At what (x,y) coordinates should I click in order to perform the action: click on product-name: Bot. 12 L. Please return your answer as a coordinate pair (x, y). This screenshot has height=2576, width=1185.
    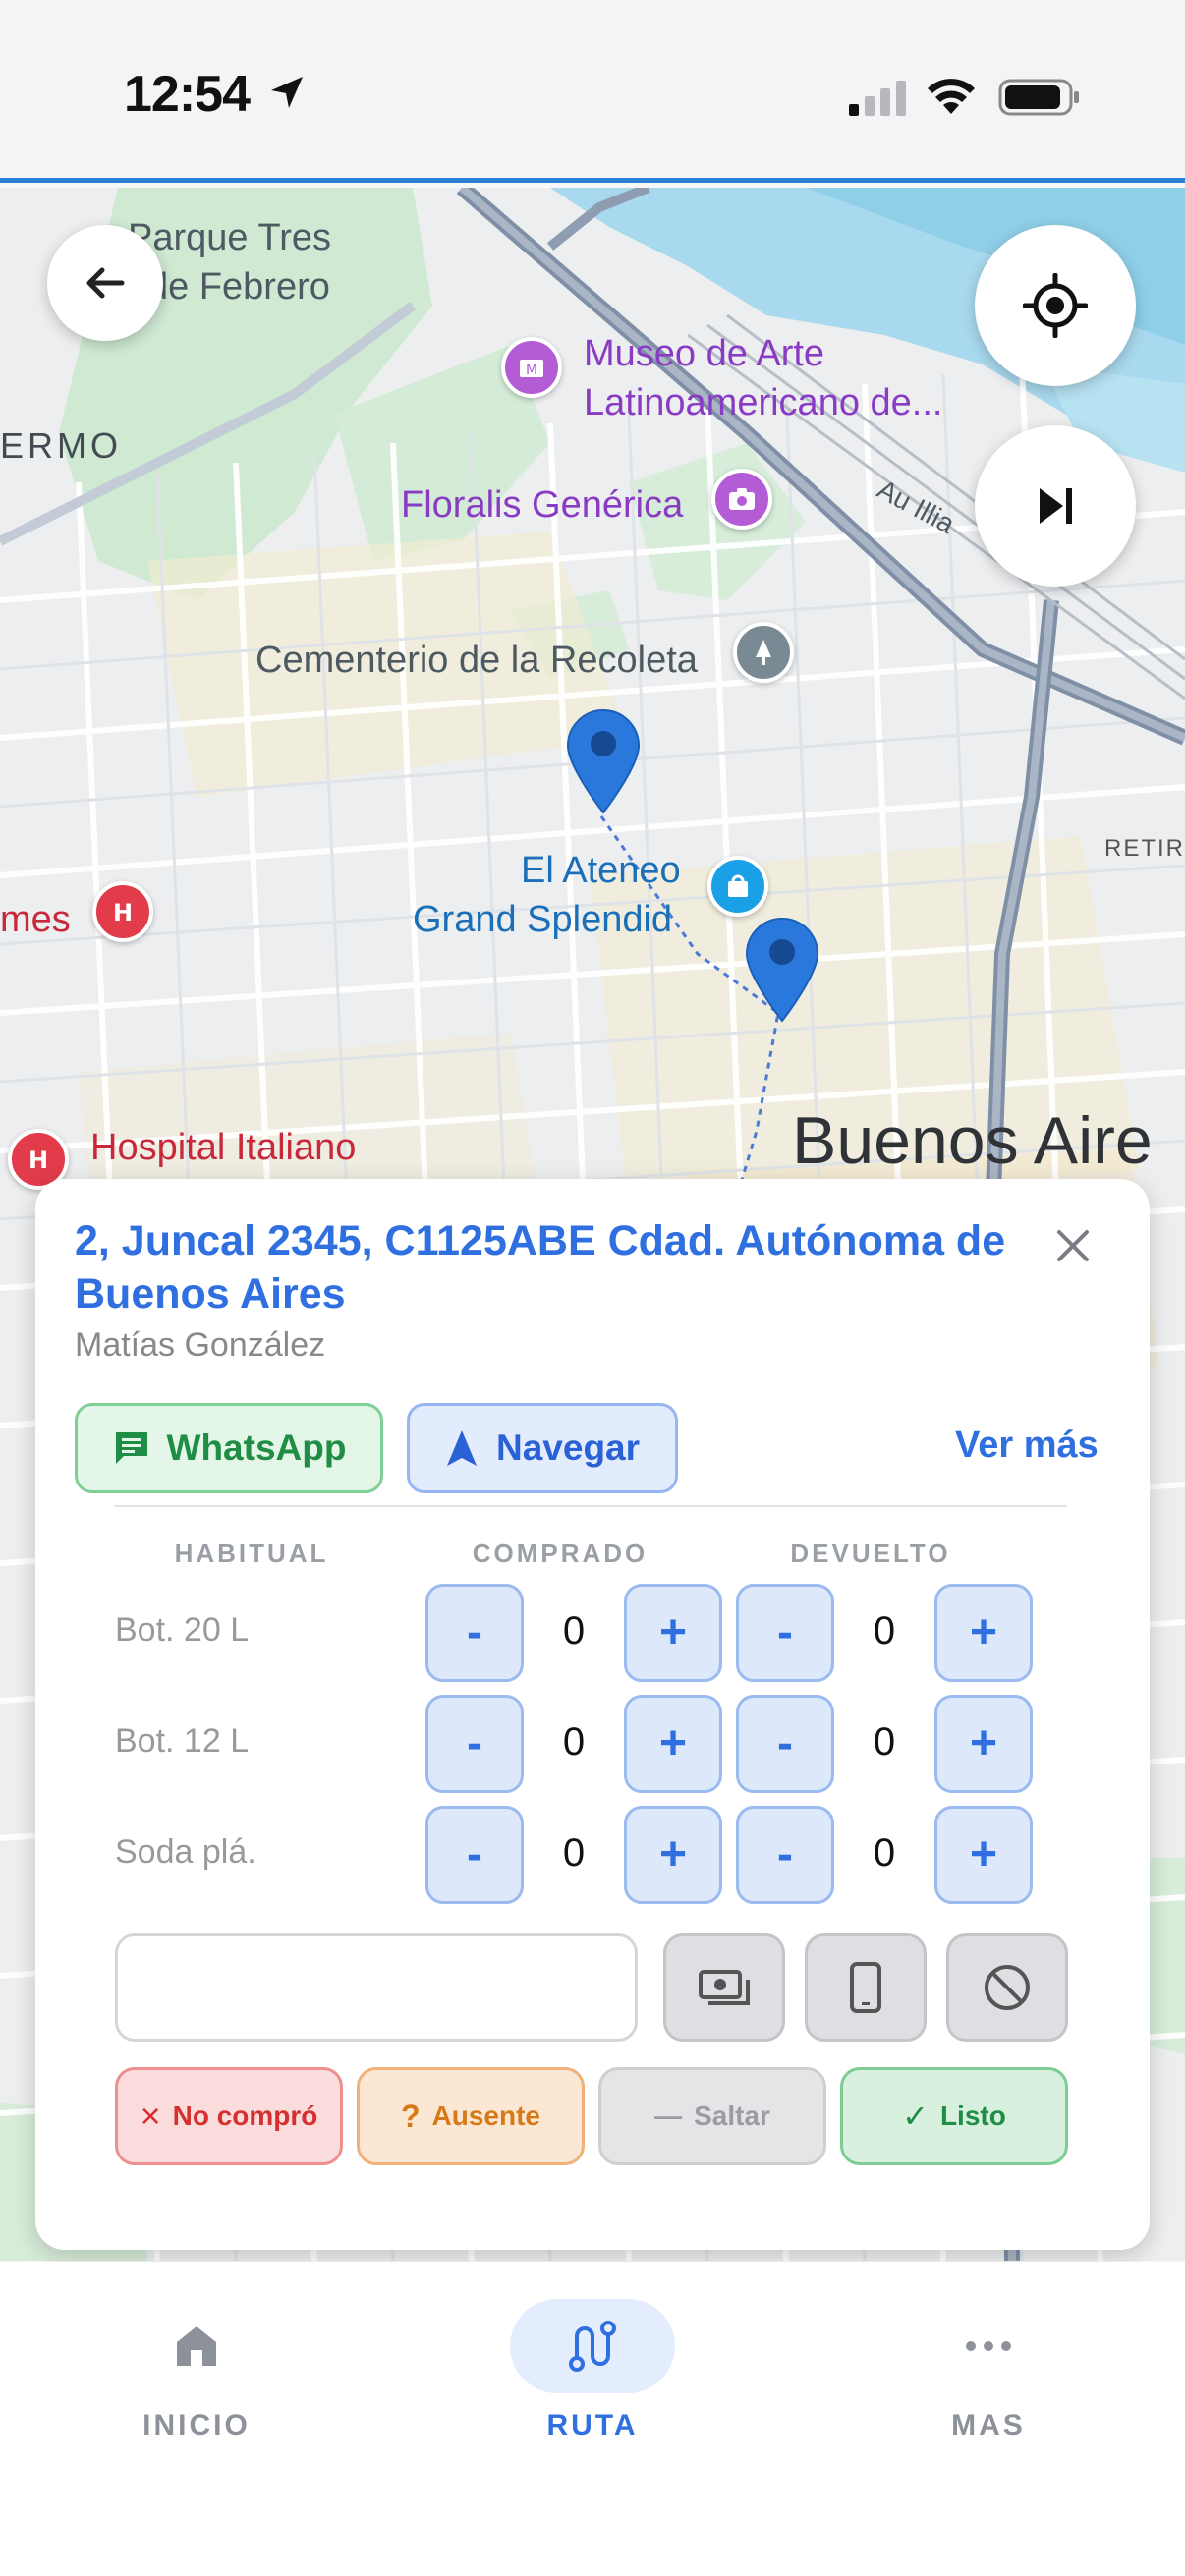
    Looking at the image, I should click on (183, 1741).